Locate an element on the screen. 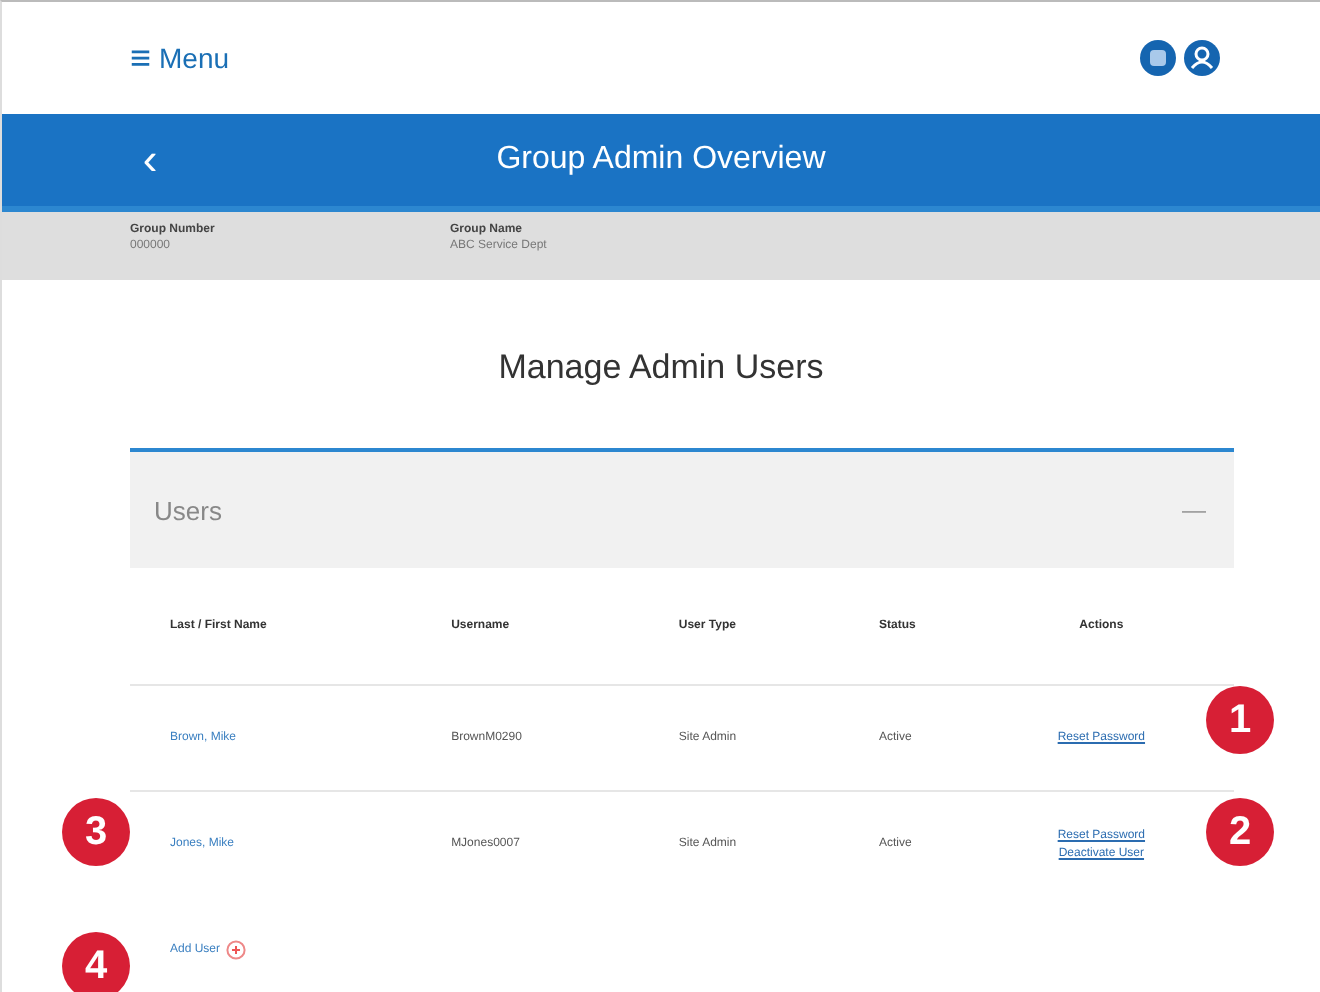 Image resolution: width=1320 pixels, height=992 pixels. callout-badge: 3 is located at coordinates (96, 832).